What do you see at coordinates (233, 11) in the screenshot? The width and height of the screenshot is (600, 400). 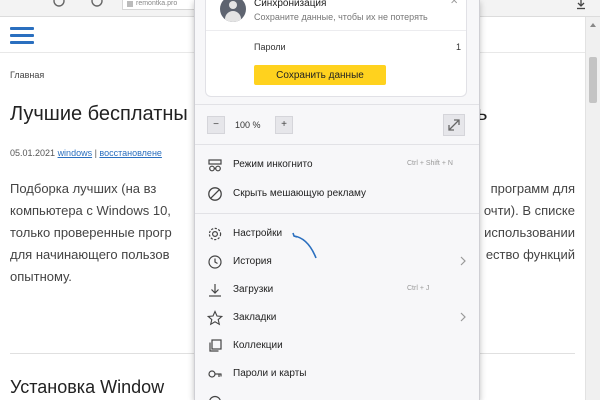 I see `avatar` at bounding box center [233, 11].